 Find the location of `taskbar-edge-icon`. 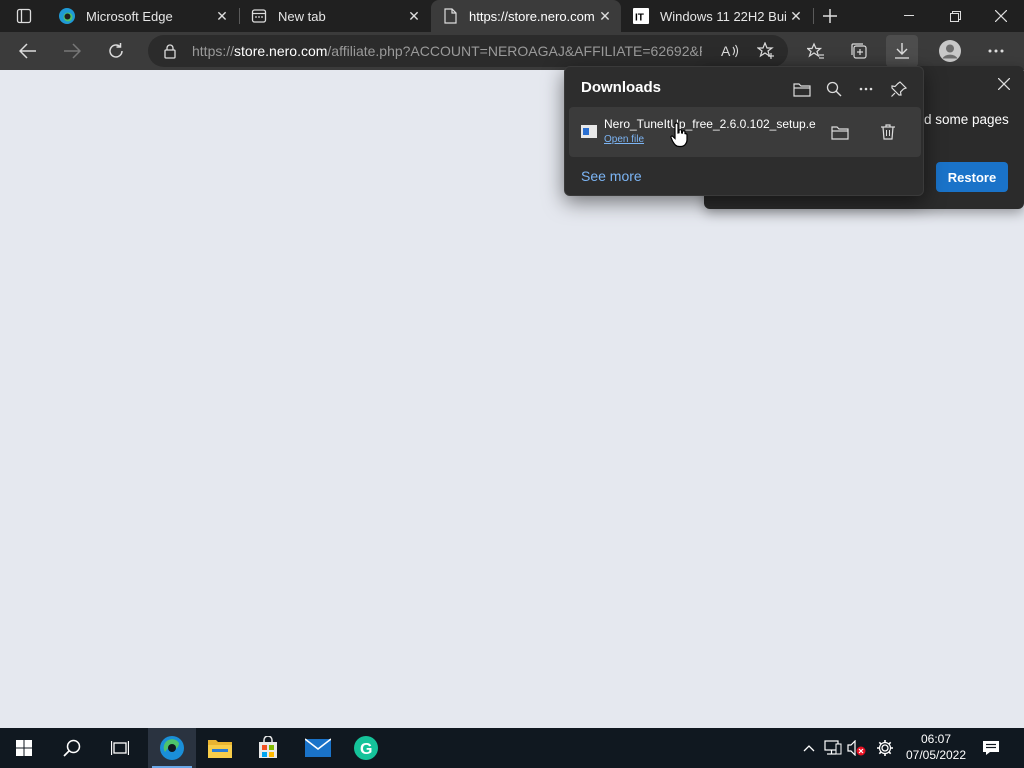

taskbar-edge-icon is located at coordinates (172, 748).